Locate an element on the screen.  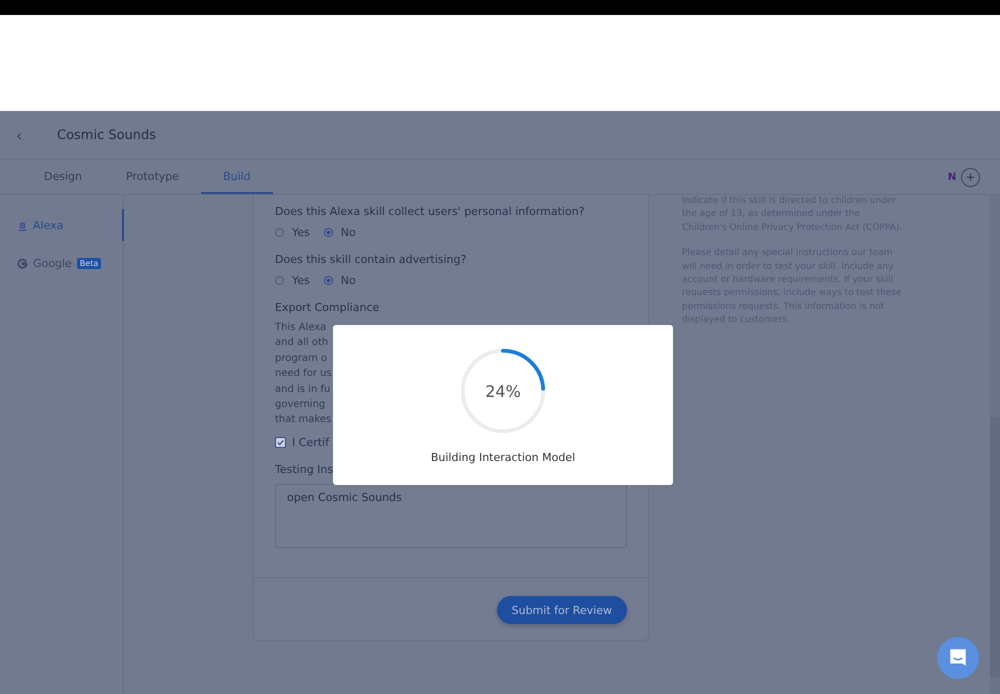
submit-button: Submit for Review is located at coordinates (561, 610).